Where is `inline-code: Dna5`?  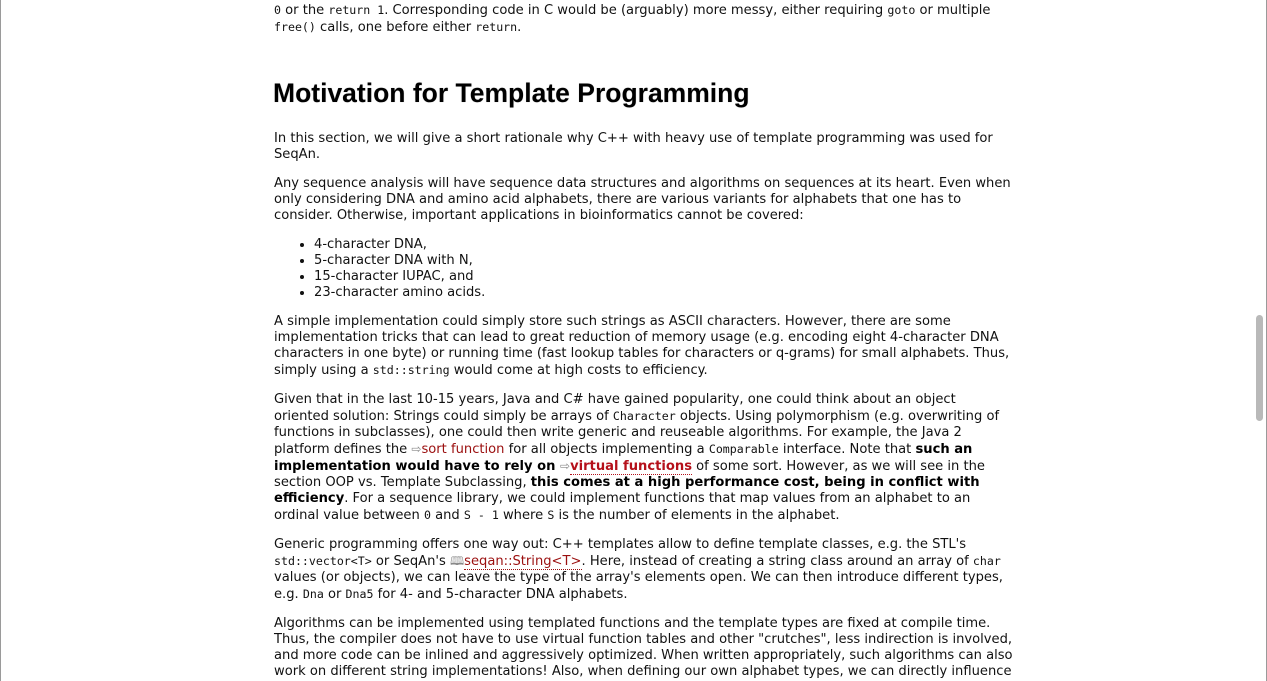 inline-code: Dna5 is located at coordinates (359, 594).